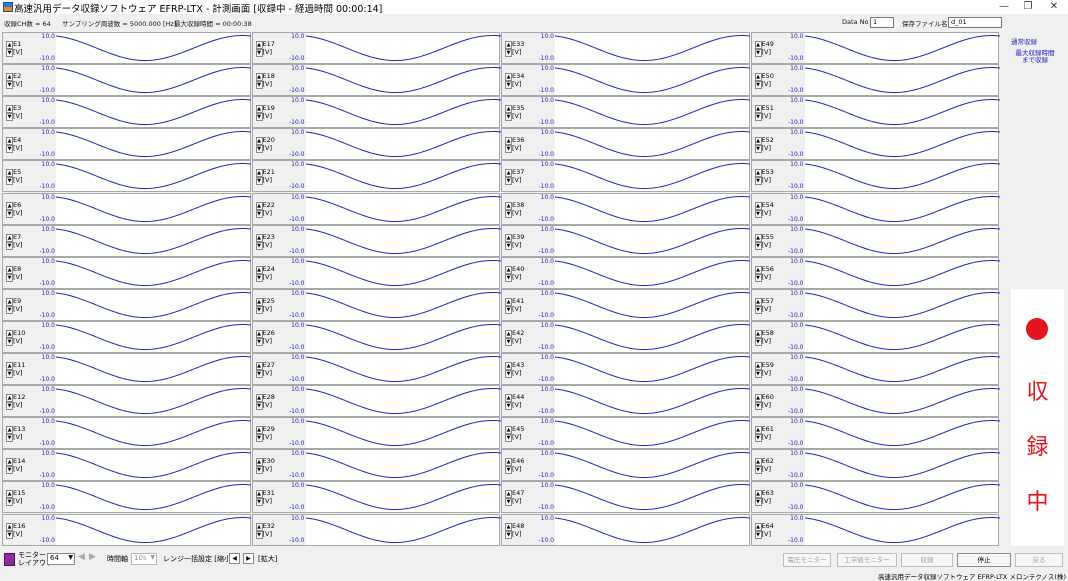 This screenshot has height=581, width=1068. I want to click on scroll-right-icon: ▶, so click(92, 557).